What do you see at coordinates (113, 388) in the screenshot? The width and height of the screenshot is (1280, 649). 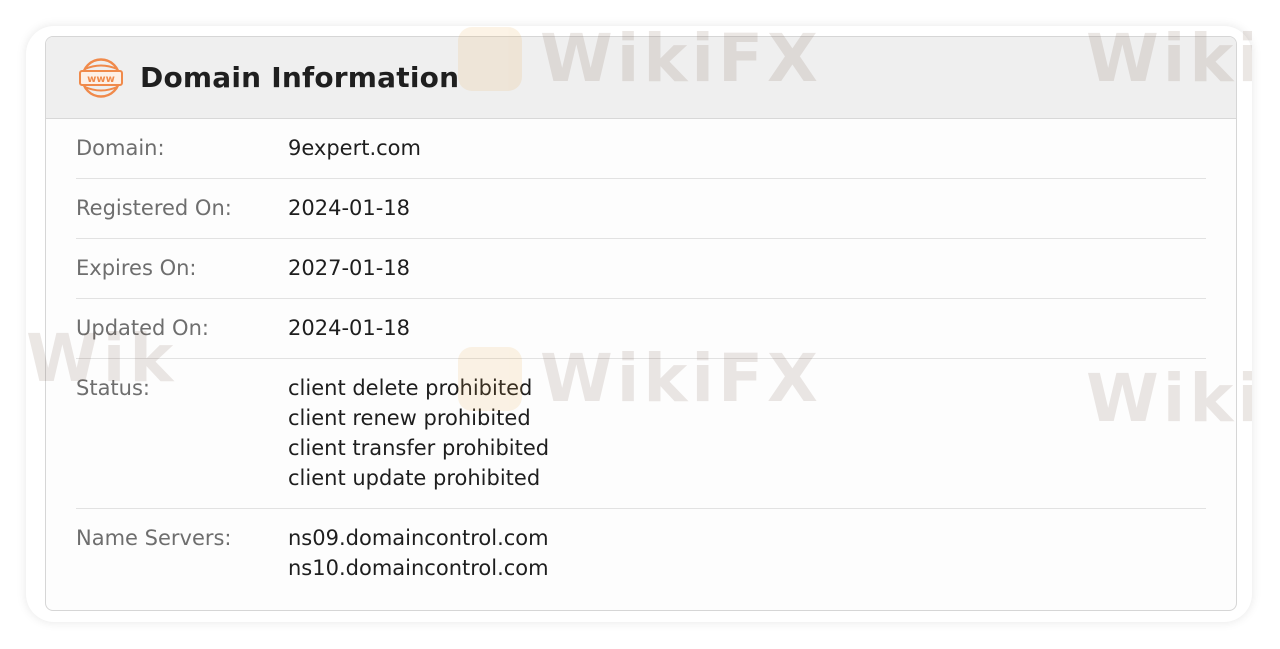 I see `row-label: Status:` at bounding box center [113, 388].